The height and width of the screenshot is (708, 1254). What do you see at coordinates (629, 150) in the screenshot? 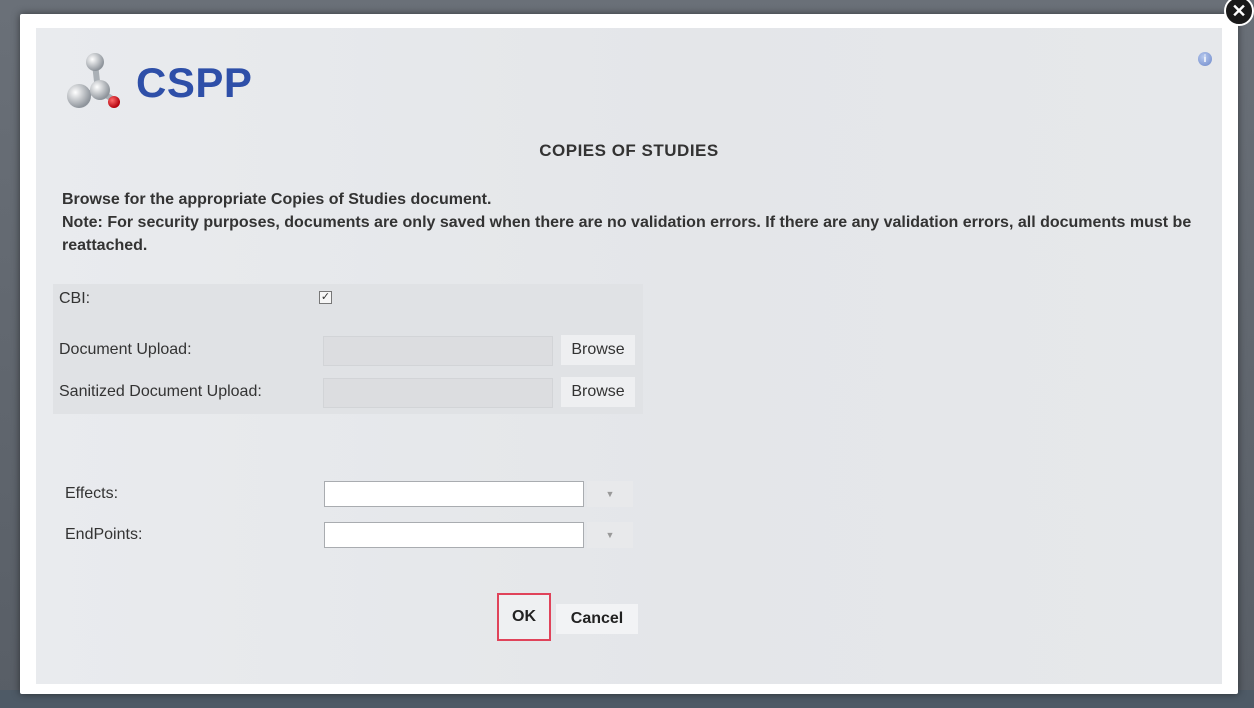
I see `dialog-title: COPIES OF STUDIES` at bounding box center [629, 150].